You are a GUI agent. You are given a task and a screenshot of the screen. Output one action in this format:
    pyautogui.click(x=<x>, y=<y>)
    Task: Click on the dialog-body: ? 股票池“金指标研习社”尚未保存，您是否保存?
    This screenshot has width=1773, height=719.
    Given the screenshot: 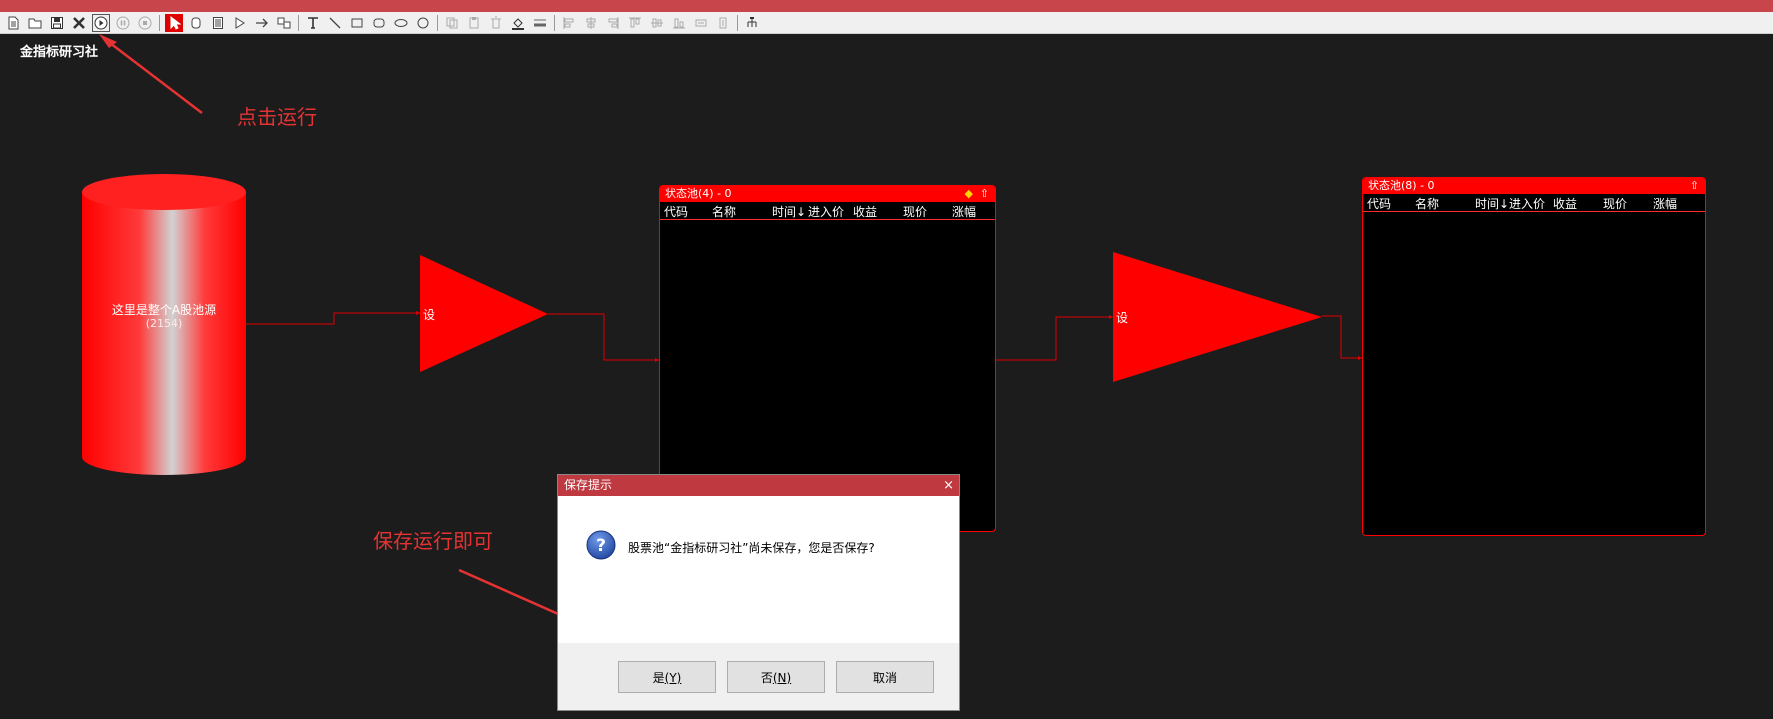 What is the action you would take?
    pyautogui.click(x=758, y=570)
    